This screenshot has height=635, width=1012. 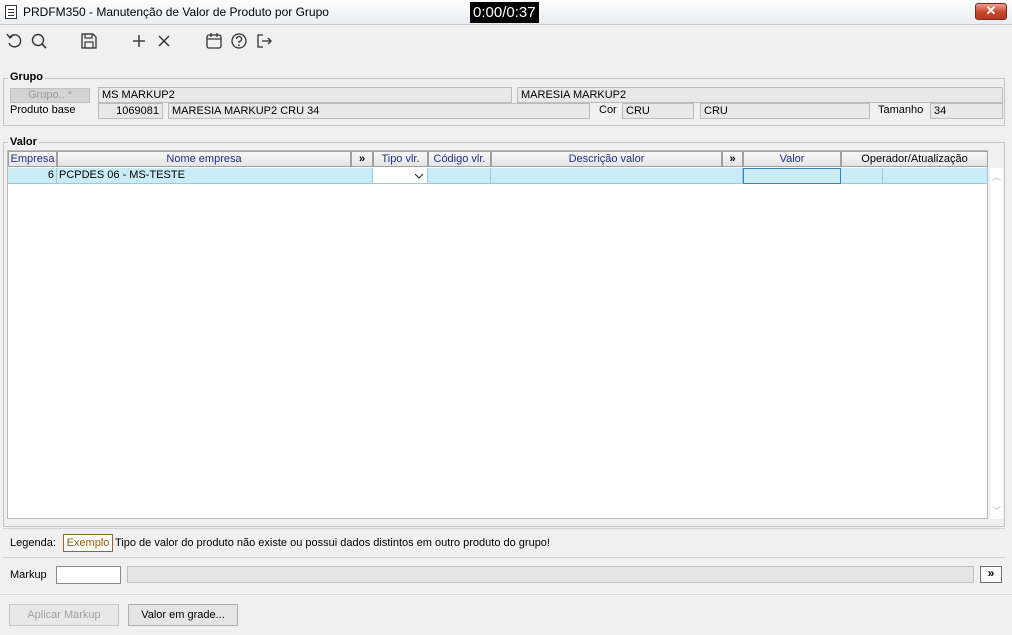 What do you see at coordinates (550, 574) in the screenshot?
I see `markup-progress-bar` at bounding box center [550, 574].